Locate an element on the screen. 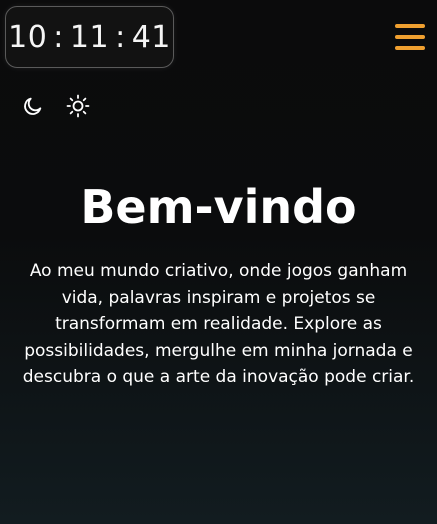  sun-icon is located at coordinates (78, 106).